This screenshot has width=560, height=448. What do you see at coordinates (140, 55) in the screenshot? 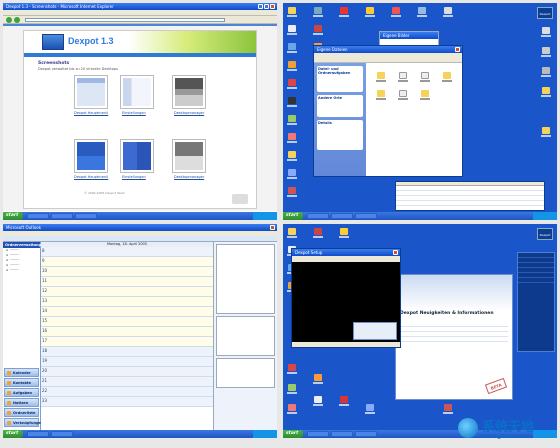
I see `site-nav` at bounding box center [140, 55].